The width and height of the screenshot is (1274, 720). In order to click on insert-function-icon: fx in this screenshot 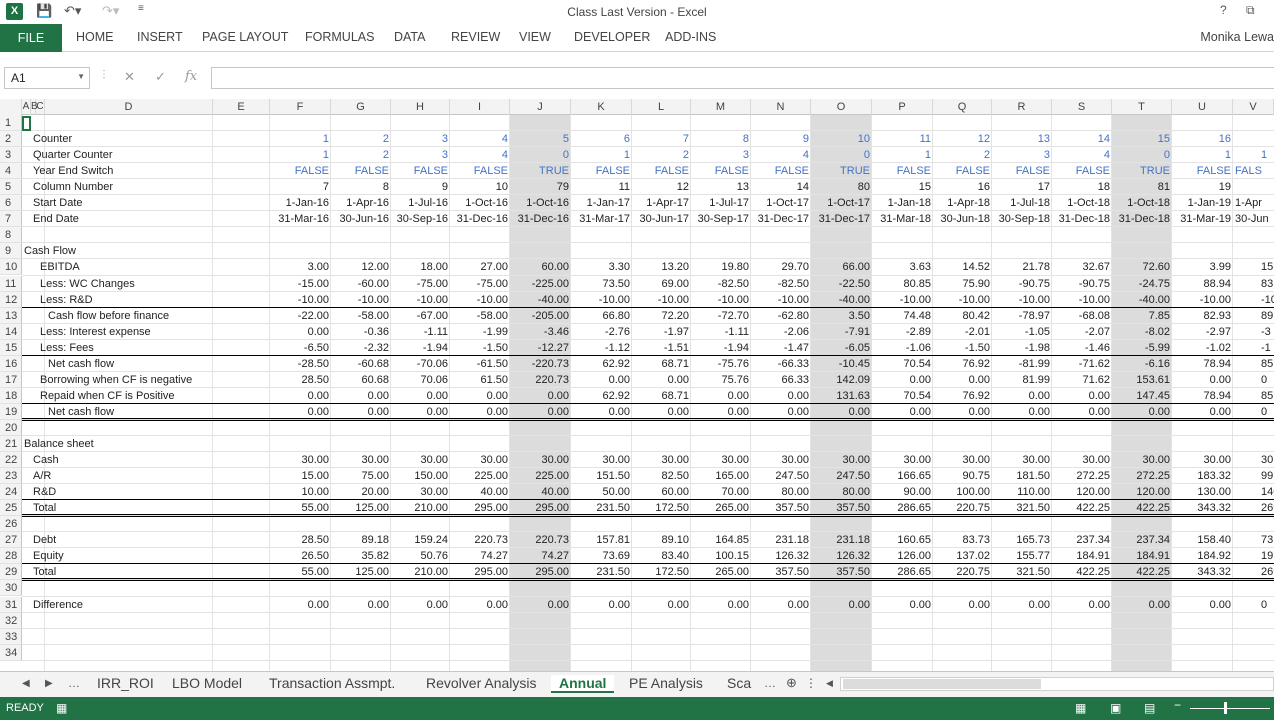, I will do `click(191, 76)`.